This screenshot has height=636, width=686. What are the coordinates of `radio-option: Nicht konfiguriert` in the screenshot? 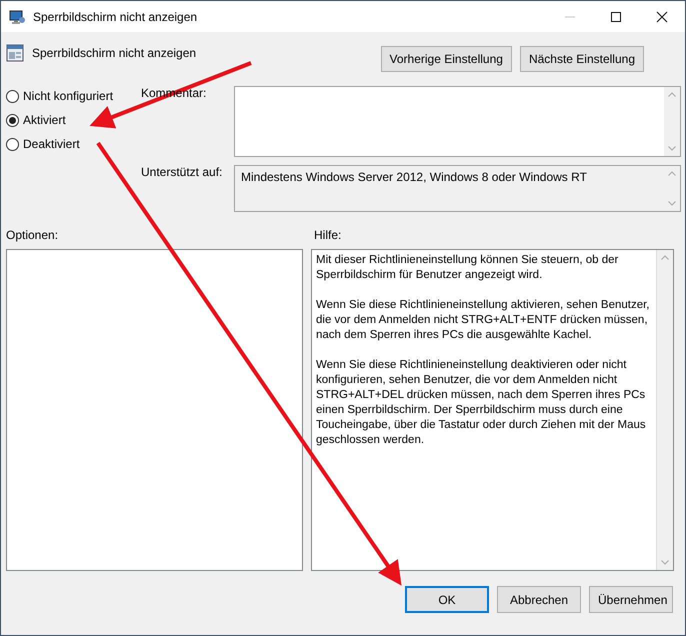 It's located at (73, 96).